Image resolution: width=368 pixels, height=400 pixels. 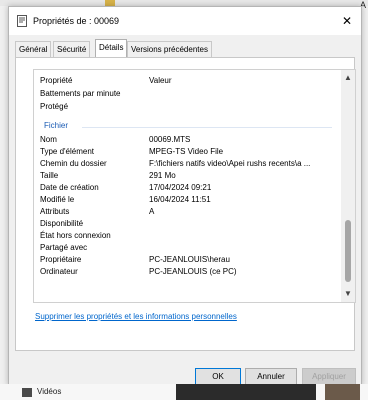 I want to click on close-icon: ✕, so click(x=347, y=21).